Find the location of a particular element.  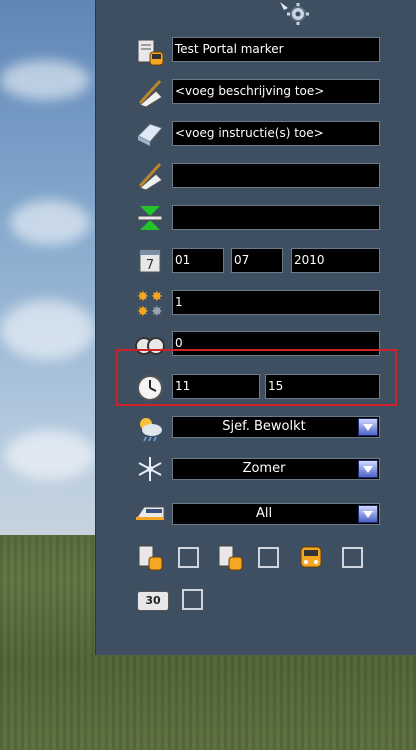

description-field: <voeg beschrijving toe> is located at coordinates (276, 91).